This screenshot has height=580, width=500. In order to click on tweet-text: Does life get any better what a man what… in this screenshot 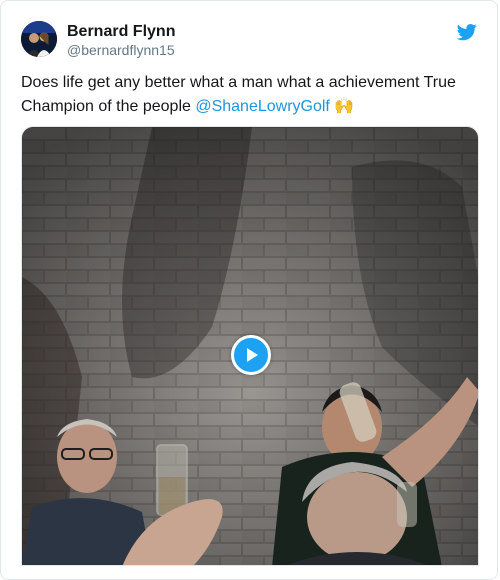, I will do `click(248, 94)`.